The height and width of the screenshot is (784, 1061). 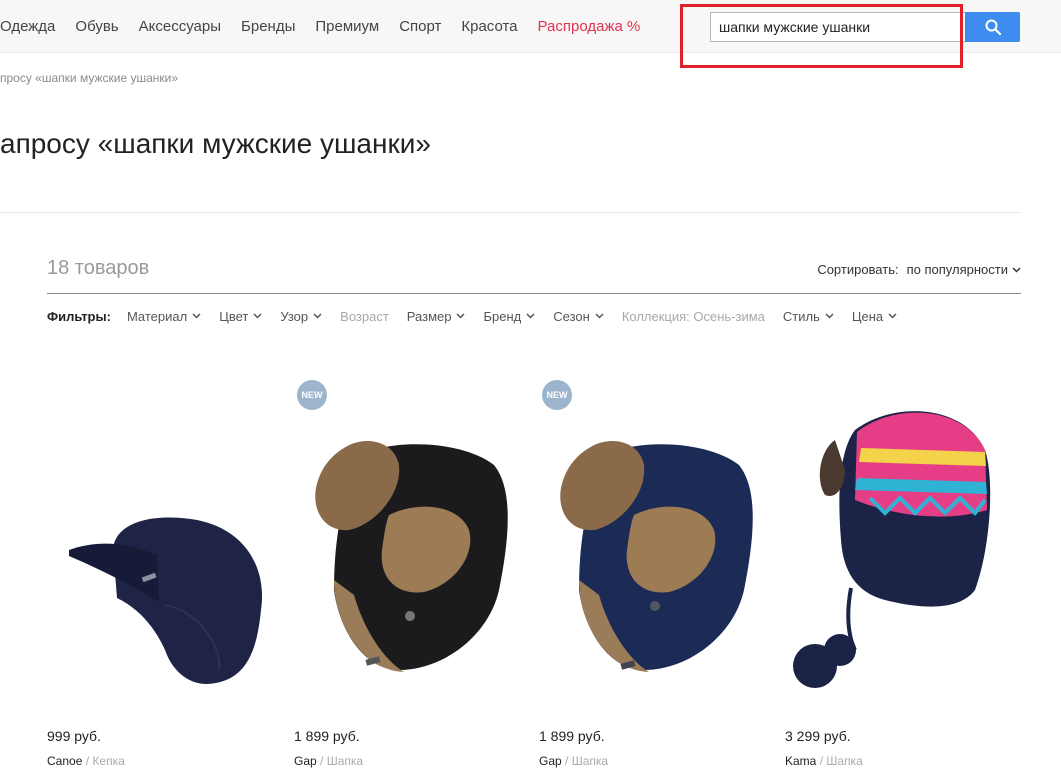 I want to click on product-card: 3 299 руб. Kama / Шапка, so click(x=900, y=569).